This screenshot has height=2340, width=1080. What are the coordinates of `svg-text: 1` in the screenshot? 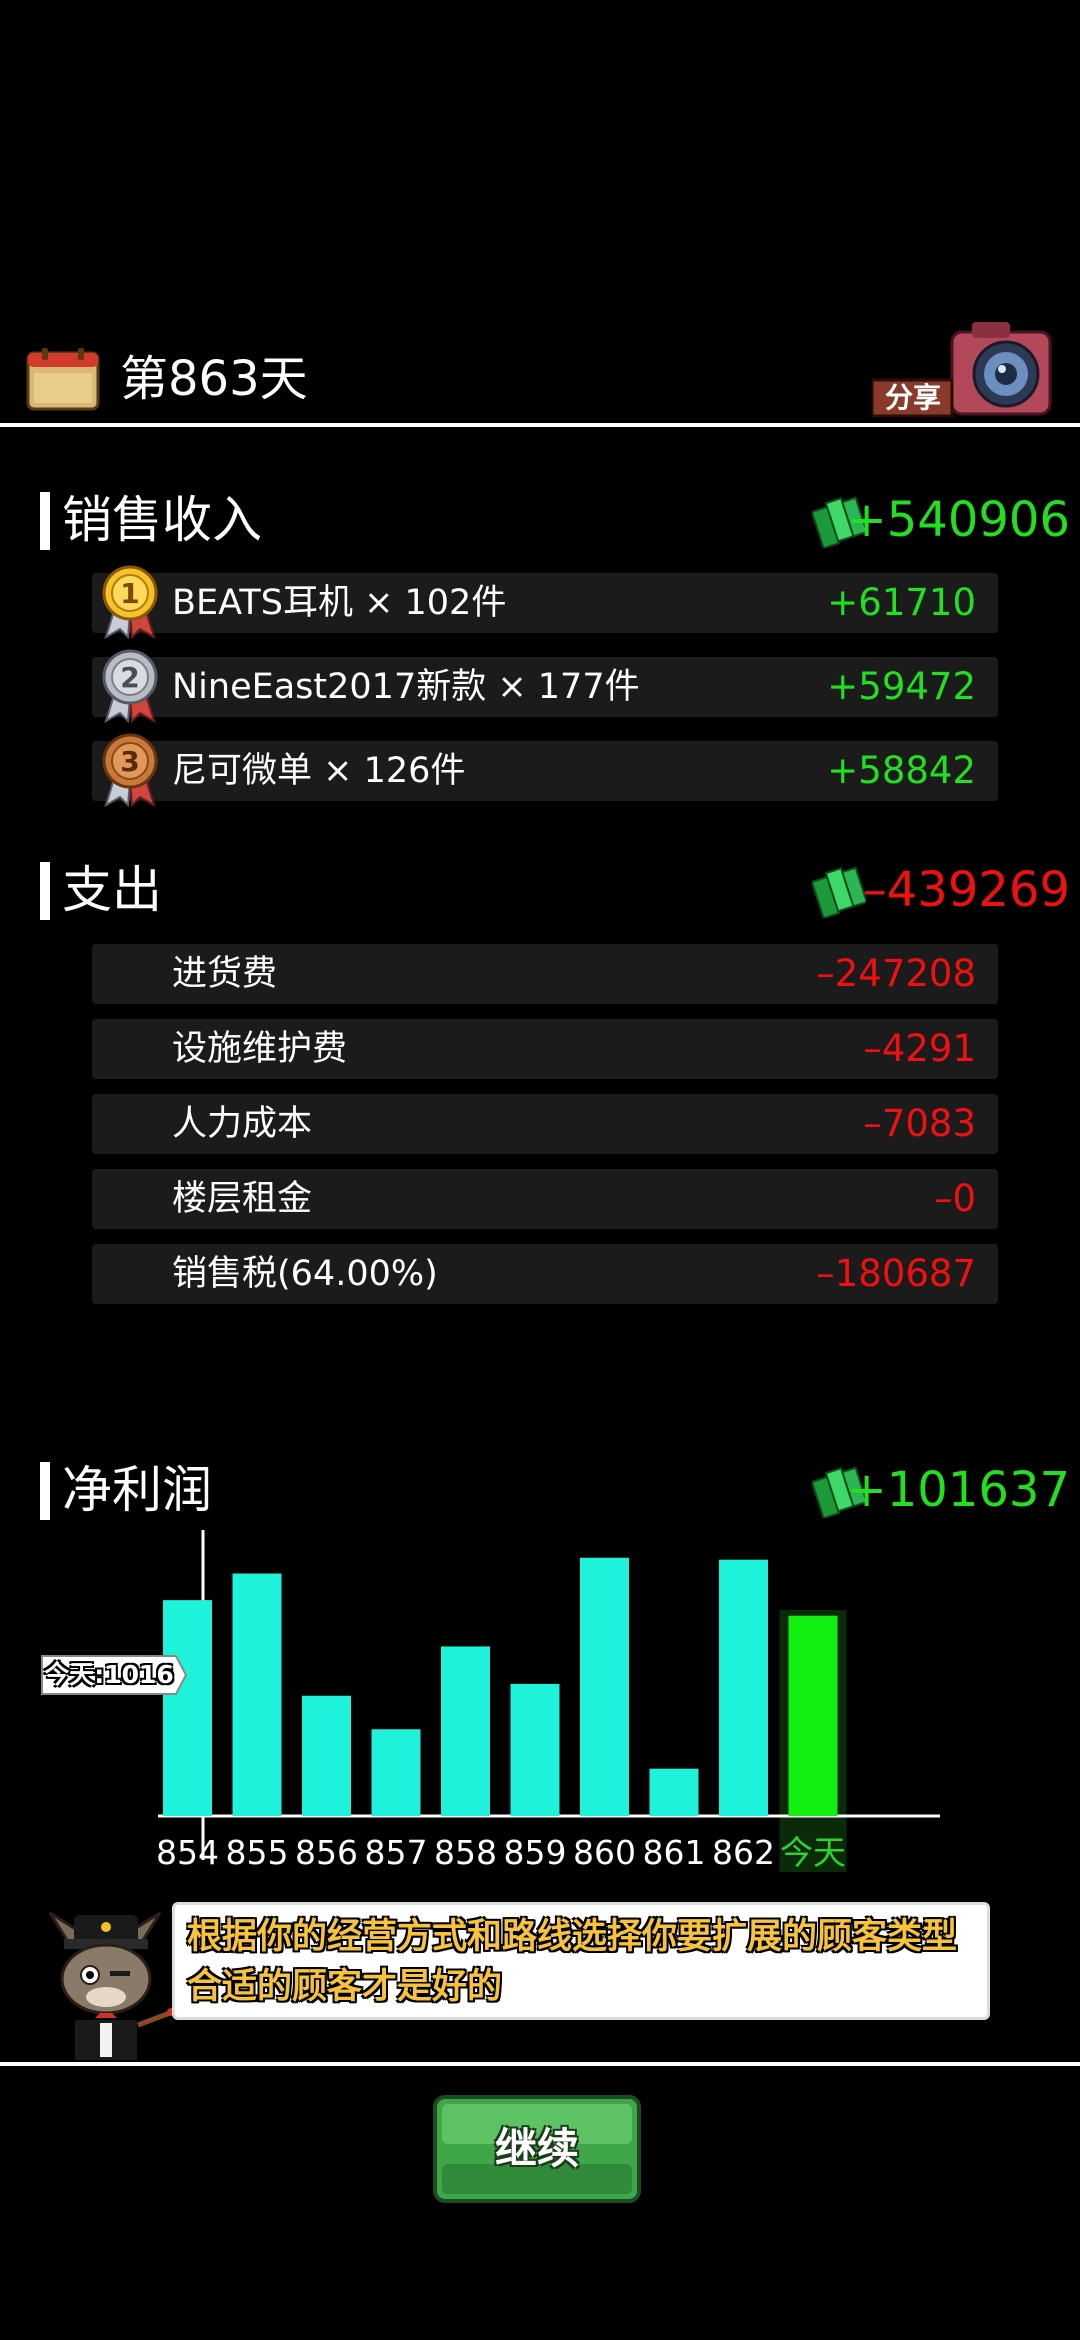 It's located at (129, 593).